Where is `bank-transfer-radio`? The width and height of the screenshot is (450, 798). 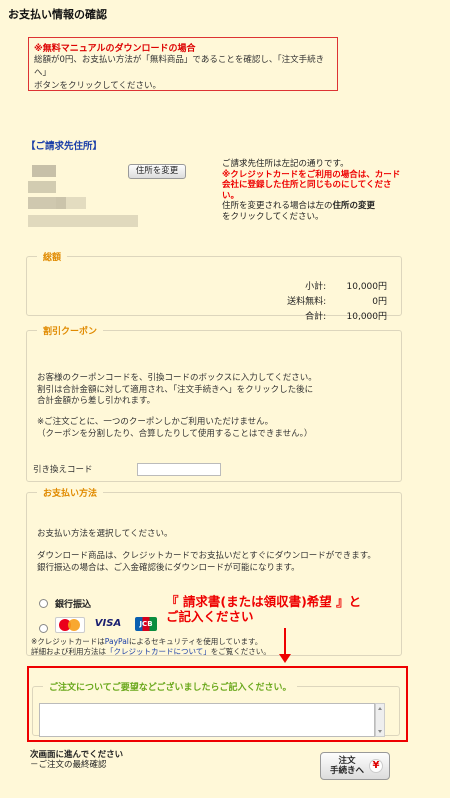 bank-transfer-radio is located at coordinates (43, 603).